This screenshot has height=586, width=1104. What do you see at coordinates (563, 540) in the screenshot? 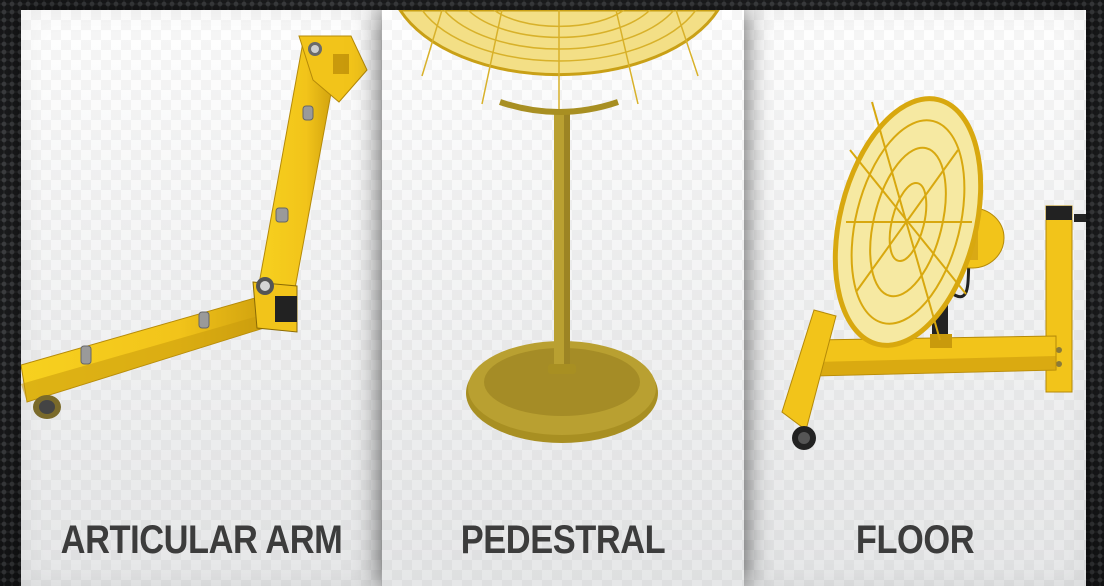
I see `pedestral-label: PEDESTRAL` at bounding box center [563, 540].